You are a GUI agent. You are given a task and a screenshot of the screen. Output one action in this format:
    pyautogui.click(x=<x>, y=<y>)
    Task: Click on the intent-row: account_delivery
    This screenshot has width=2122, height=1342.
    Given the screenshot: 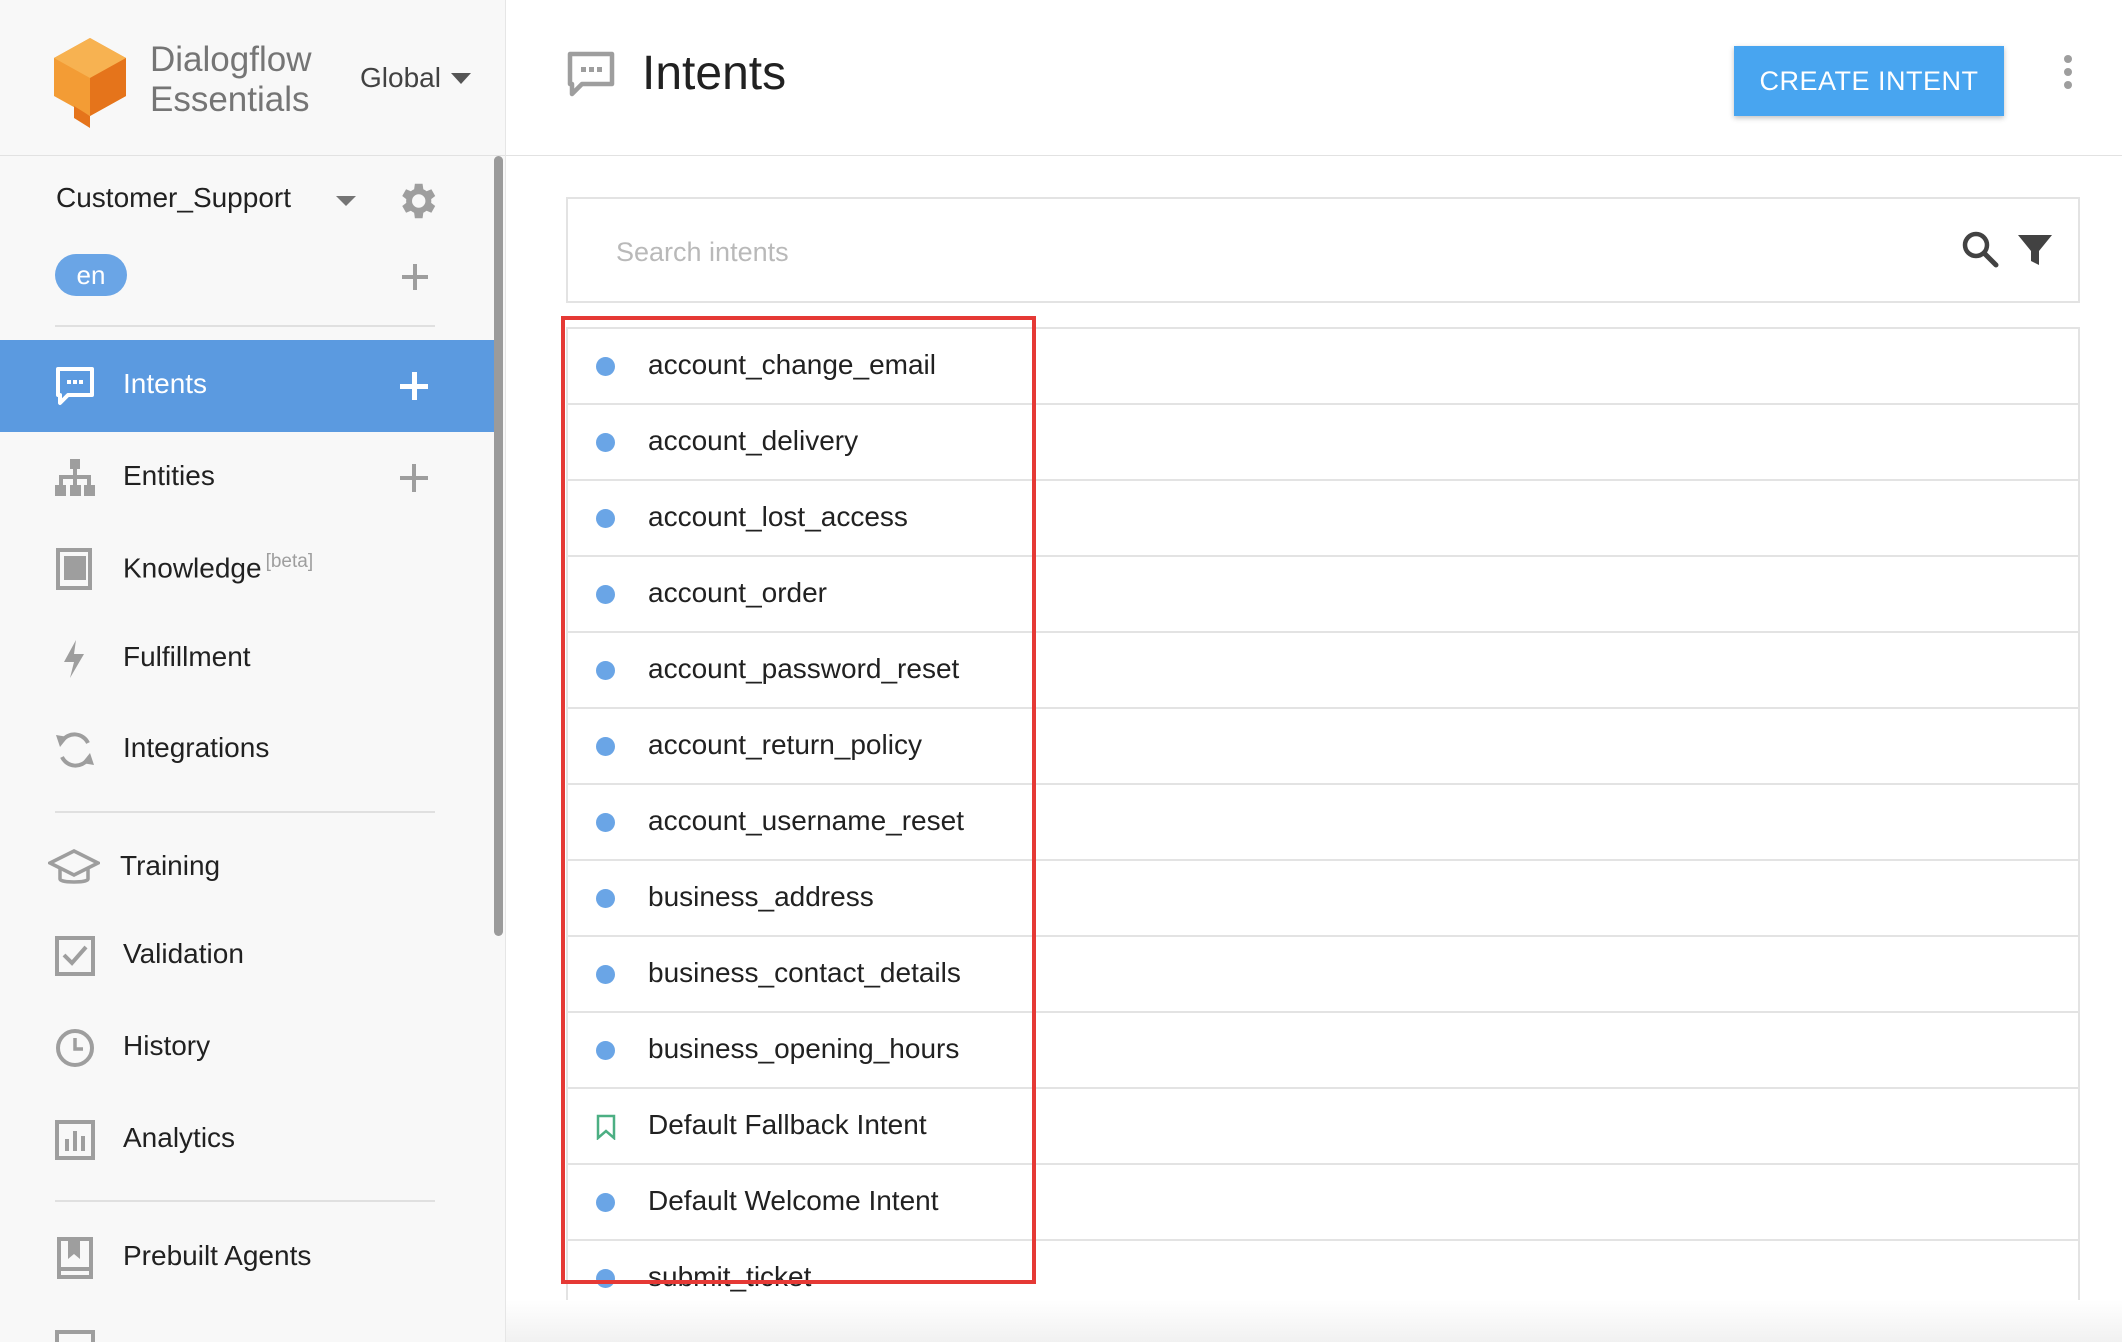 What is the action you would take?
    pyautogui.click(x=1323, y=443)
    